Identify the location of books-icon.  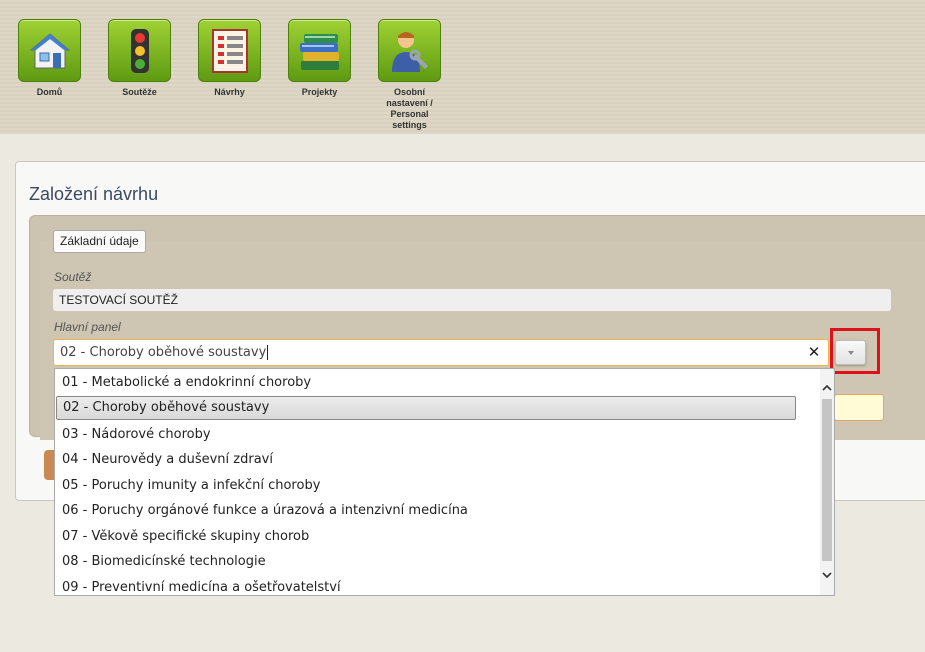
(319, 51).